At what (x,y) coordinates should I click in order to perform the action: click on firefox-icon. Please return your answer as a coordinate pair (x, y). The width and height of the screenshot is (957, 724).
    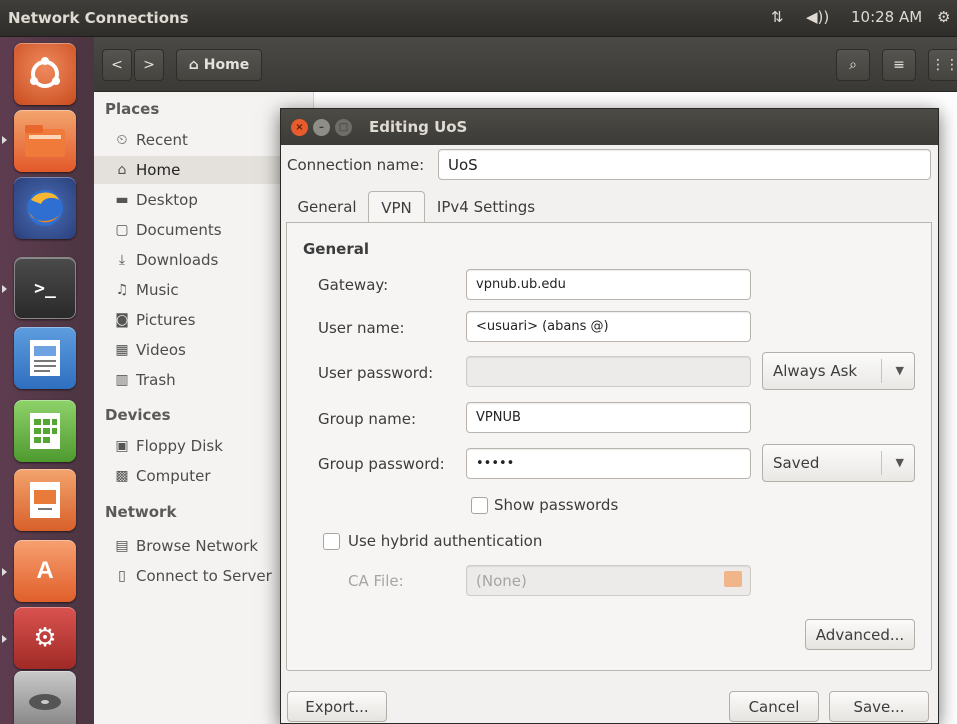
    Looking at the image, I should click on (45, 208).